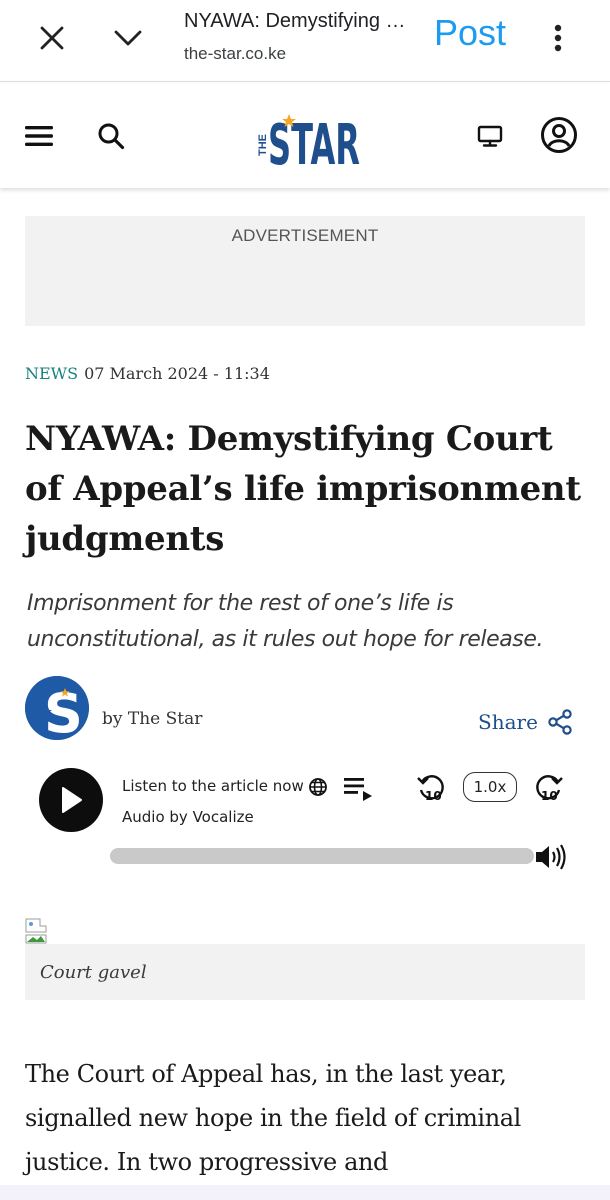  I want to click on tv-icon, so click(490, 136).